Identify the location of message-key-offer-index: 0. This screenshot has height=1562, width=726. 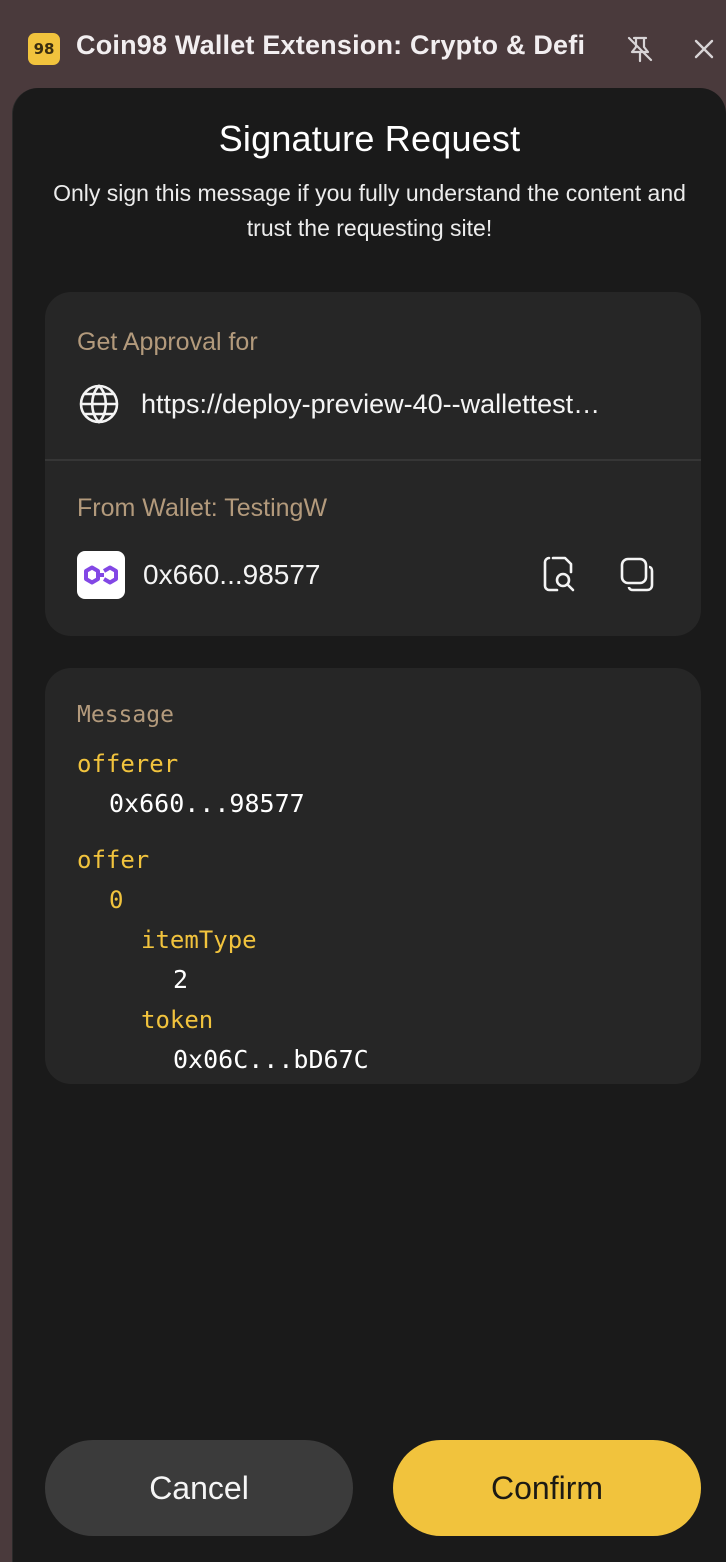
(116, 900).